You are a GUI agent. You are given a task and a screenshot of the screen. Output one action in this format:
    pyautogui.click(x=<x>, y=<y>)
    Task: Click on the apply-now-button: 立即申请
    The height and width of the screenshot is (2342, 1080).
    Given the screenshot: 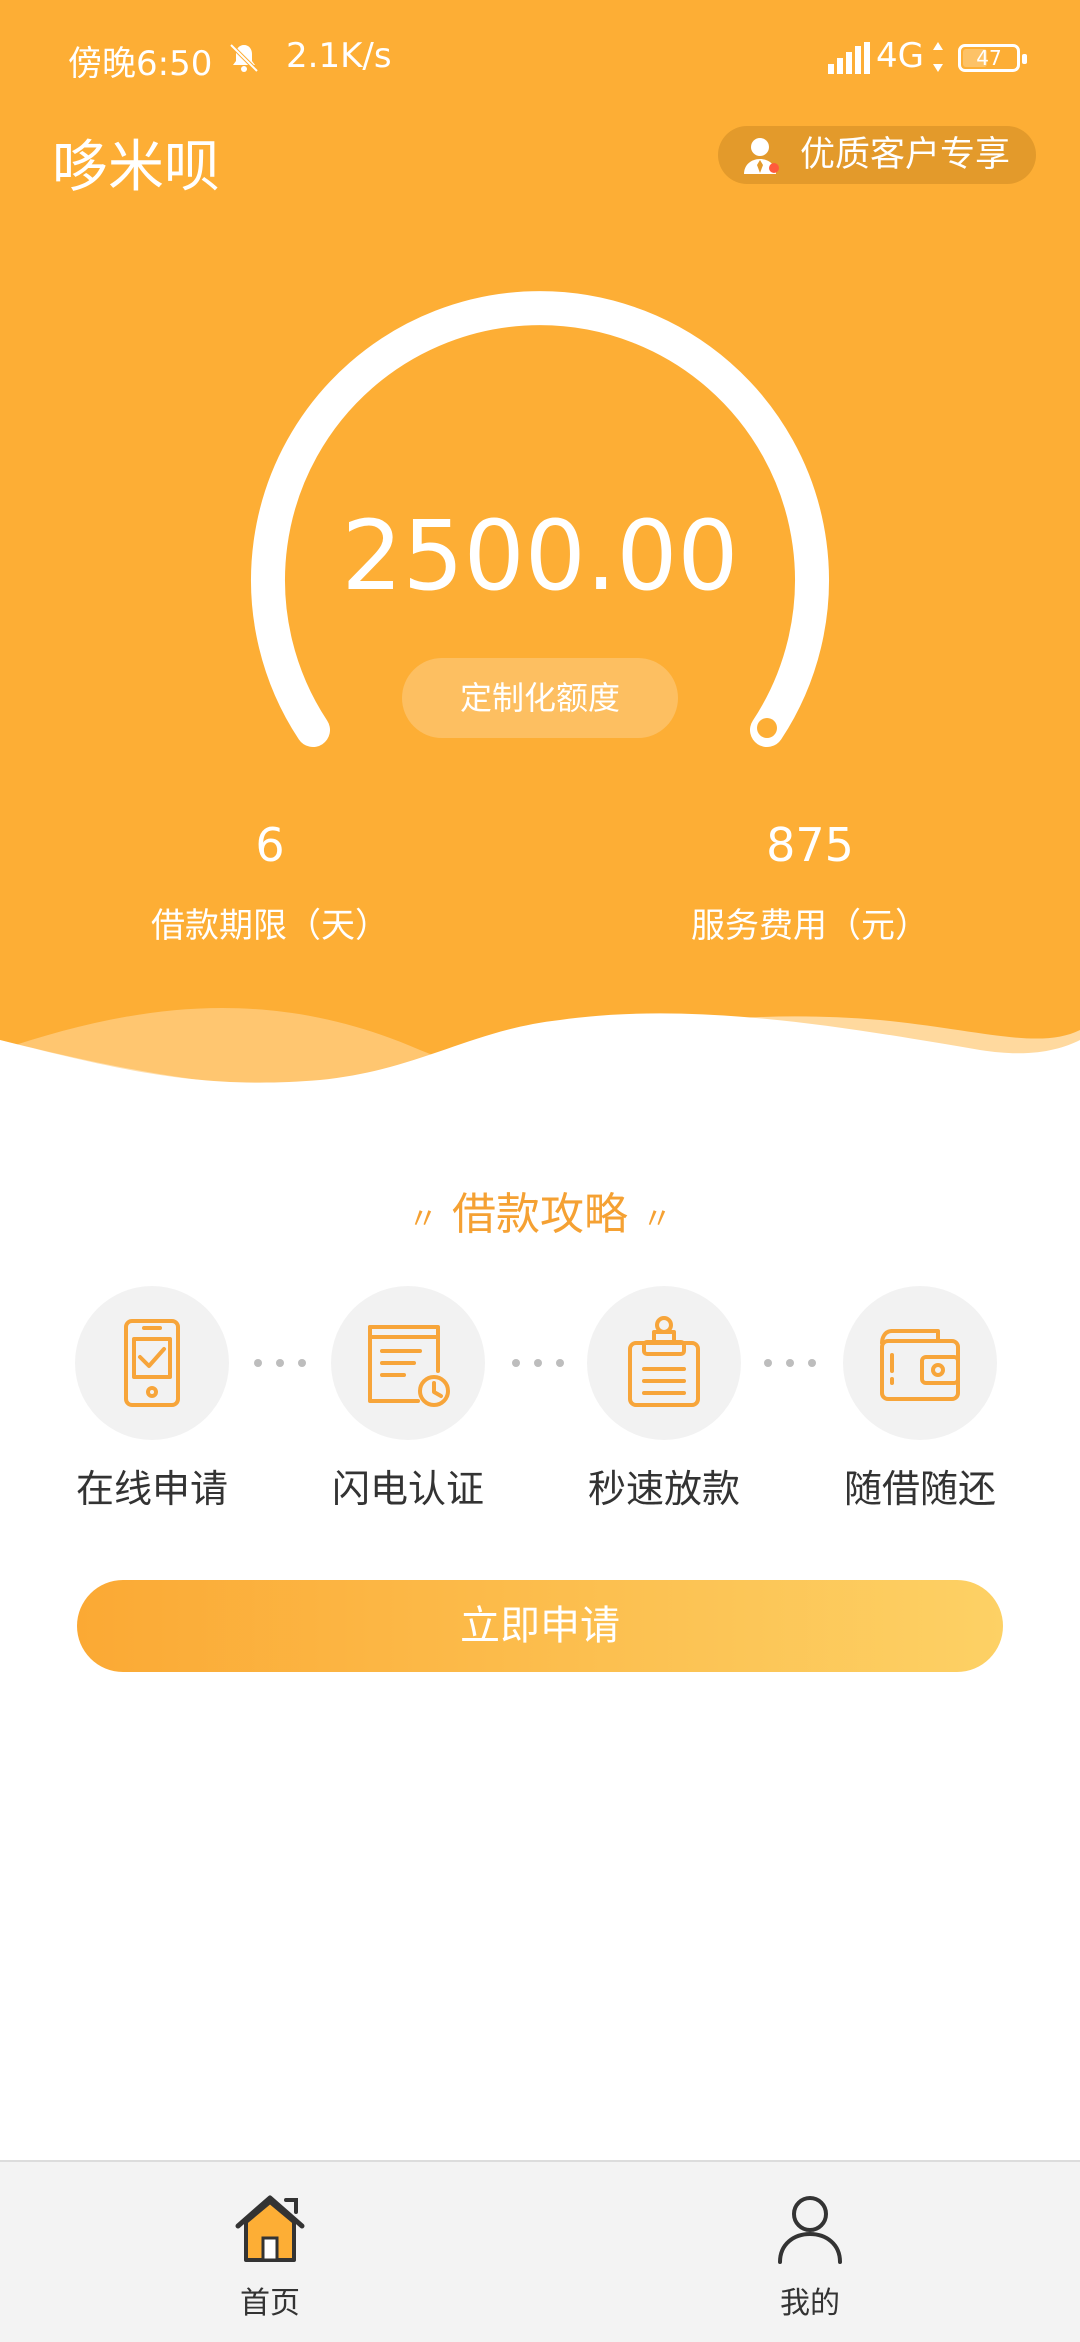 What is the action you would take?
    pyautogui.click(x=540, y=1626)
    